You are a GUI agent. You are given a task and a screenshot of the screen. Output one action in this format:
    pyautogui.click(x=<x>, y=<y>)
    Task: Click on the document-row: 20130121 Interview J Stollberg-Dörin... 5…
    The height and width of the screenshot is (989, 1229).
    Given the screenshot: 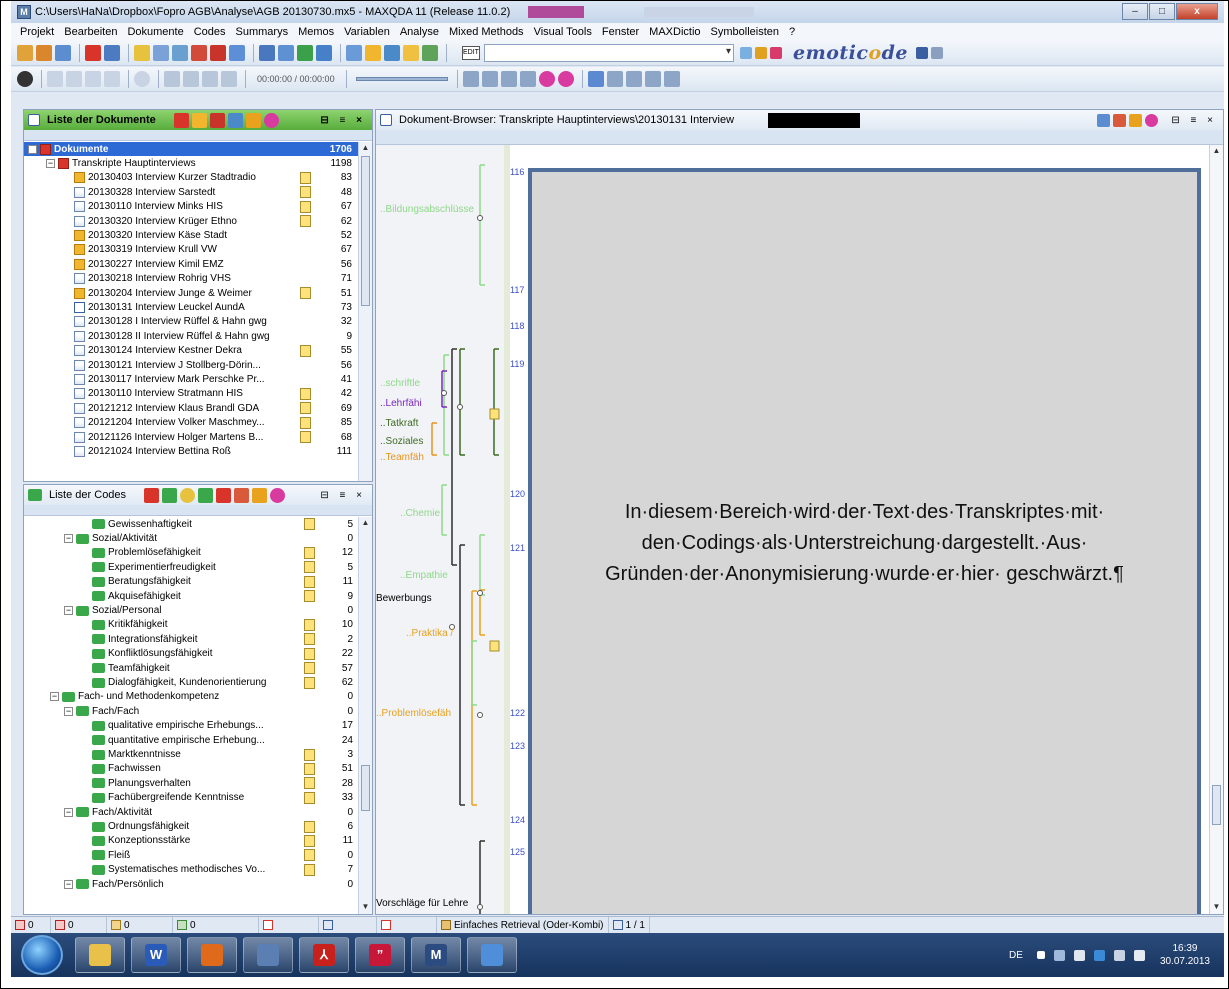 What is the action you would take?
    pyautogui.click(x=191, y=365)
    